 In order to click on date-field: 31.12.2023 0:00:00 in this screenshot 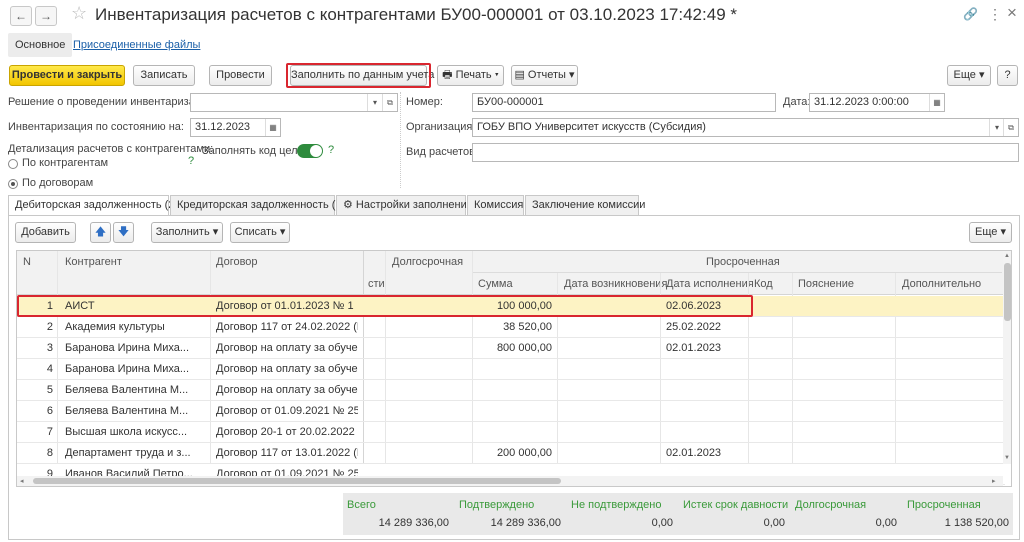, I will do `click(877, 102)`.